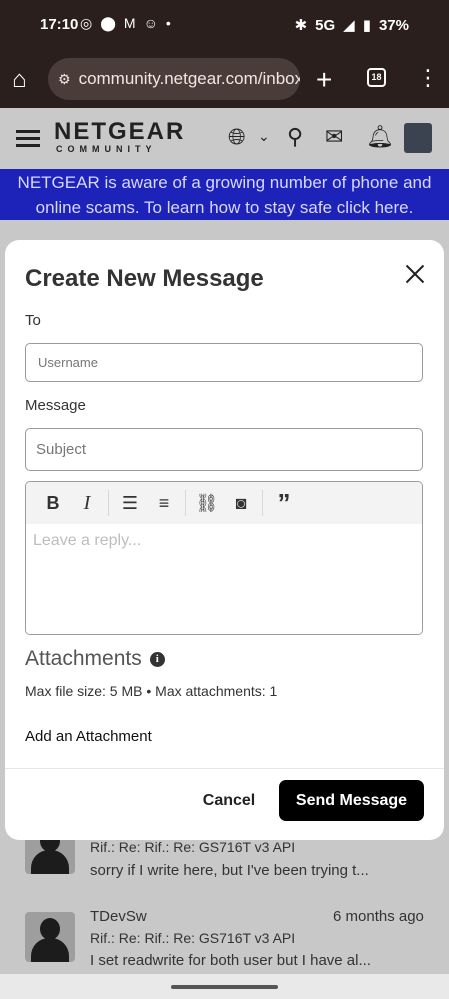 The image size is (449, 999). What do you see at coordinates (108, 23) in the screenshot?
I see `location-icon: ⬤` at bounding box center [108, 23].